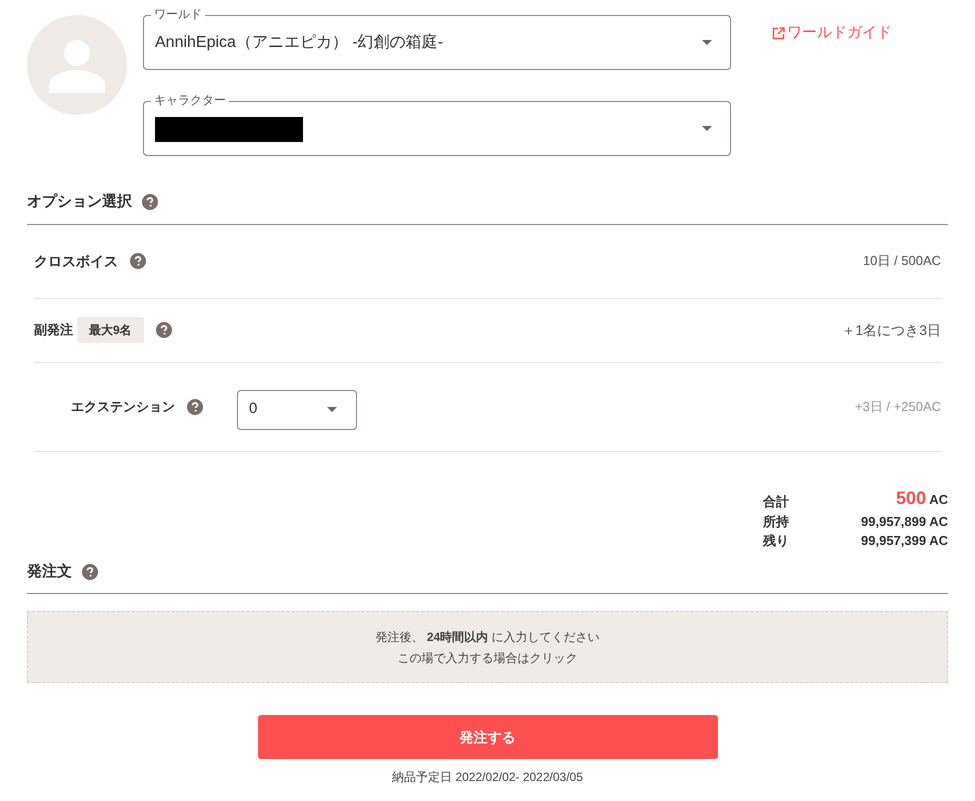 The height and width of the screenshot is (801, 975). What do you see at coordinates (891, 330) in the screenshot?
I see `option-price: ＋1名につき3日` at bounding box center [891, 330].